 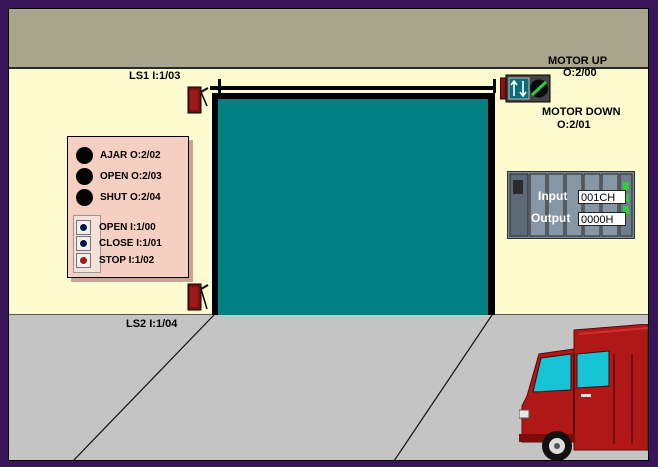 What do you see at coordinates (491, 204) in the screenshot?
I see `door-frame-right` at bounding box center [491, 204].